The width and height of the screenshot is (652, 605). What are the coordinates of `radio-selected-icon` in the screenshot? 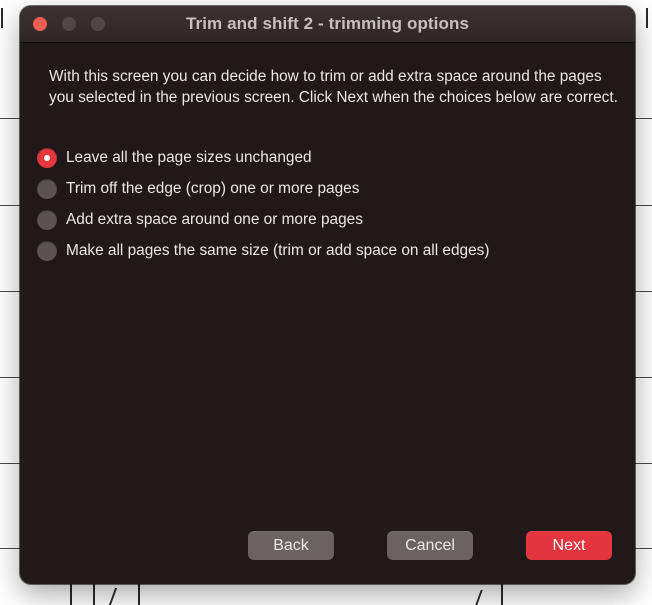 It's located at (47, 157).